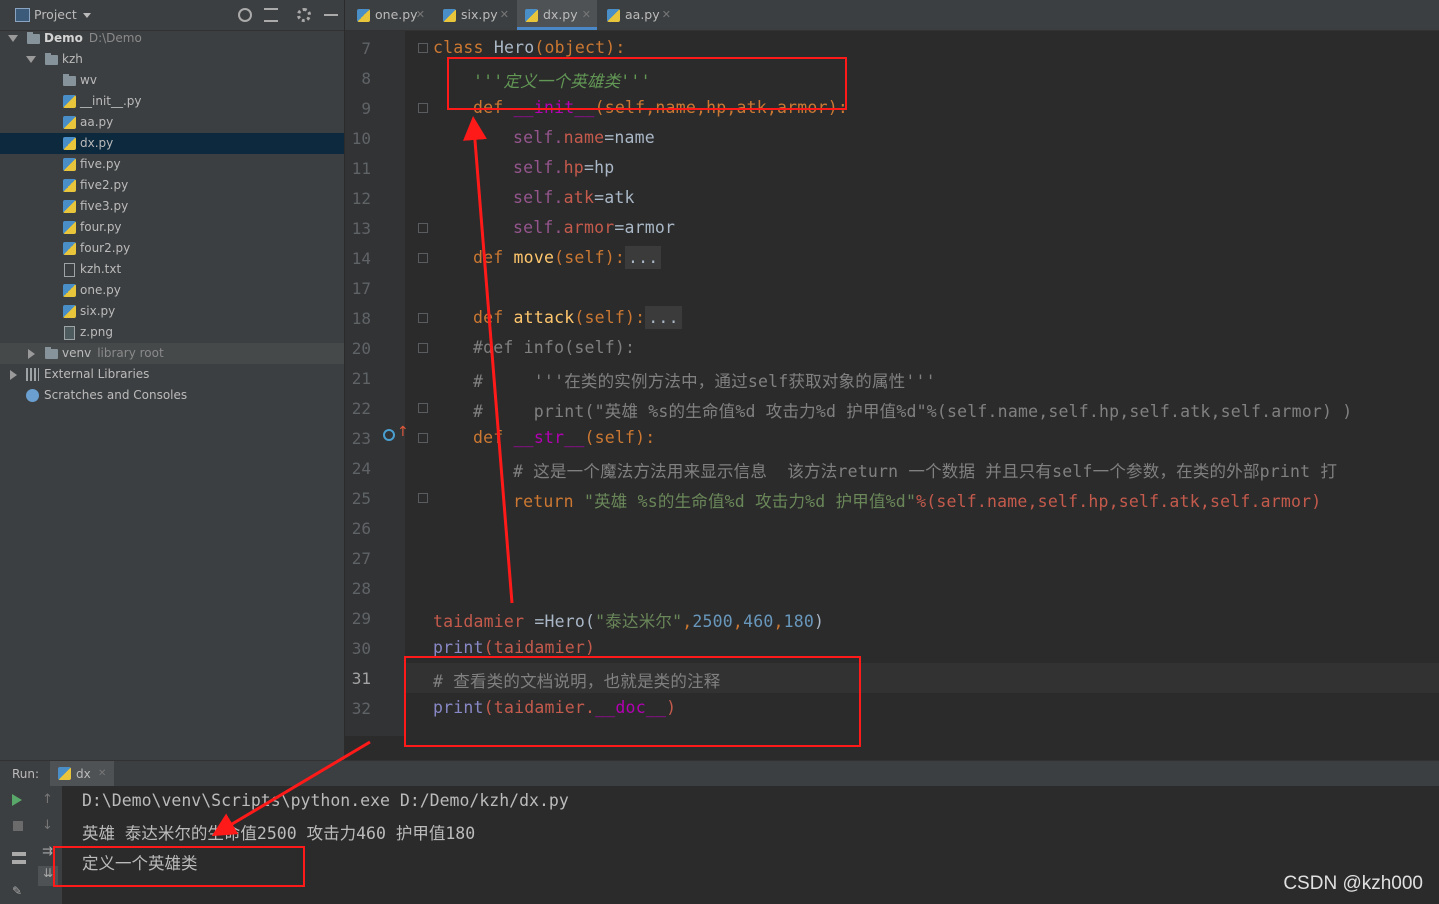 The image size is (1439, 904). I want to click on line-number: 26, so click(361, 528).